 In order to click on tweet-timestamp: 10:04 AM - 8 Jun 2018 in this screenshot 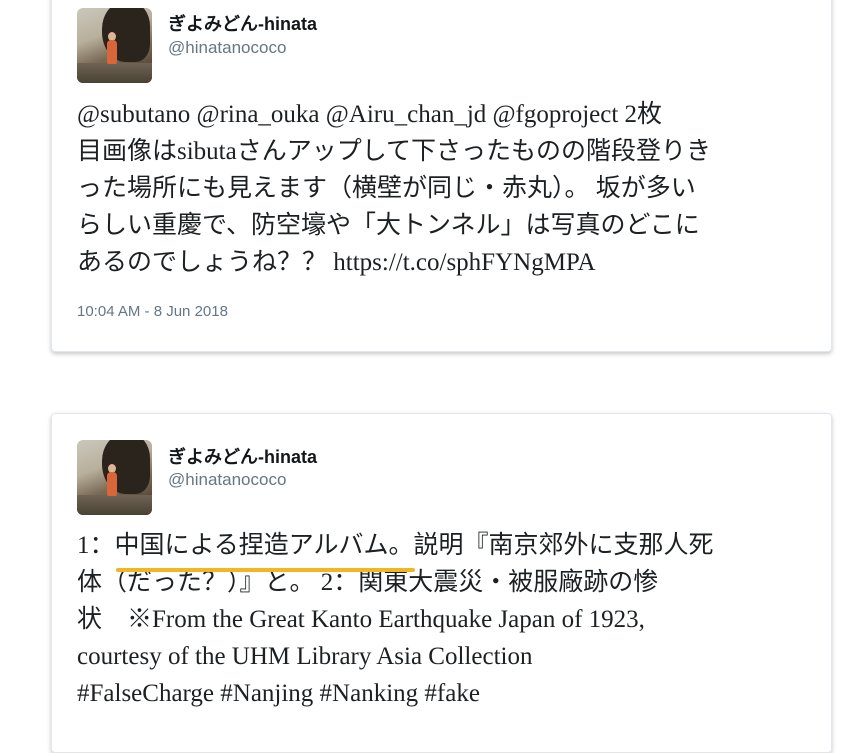, I will do `click(152, 311)`.